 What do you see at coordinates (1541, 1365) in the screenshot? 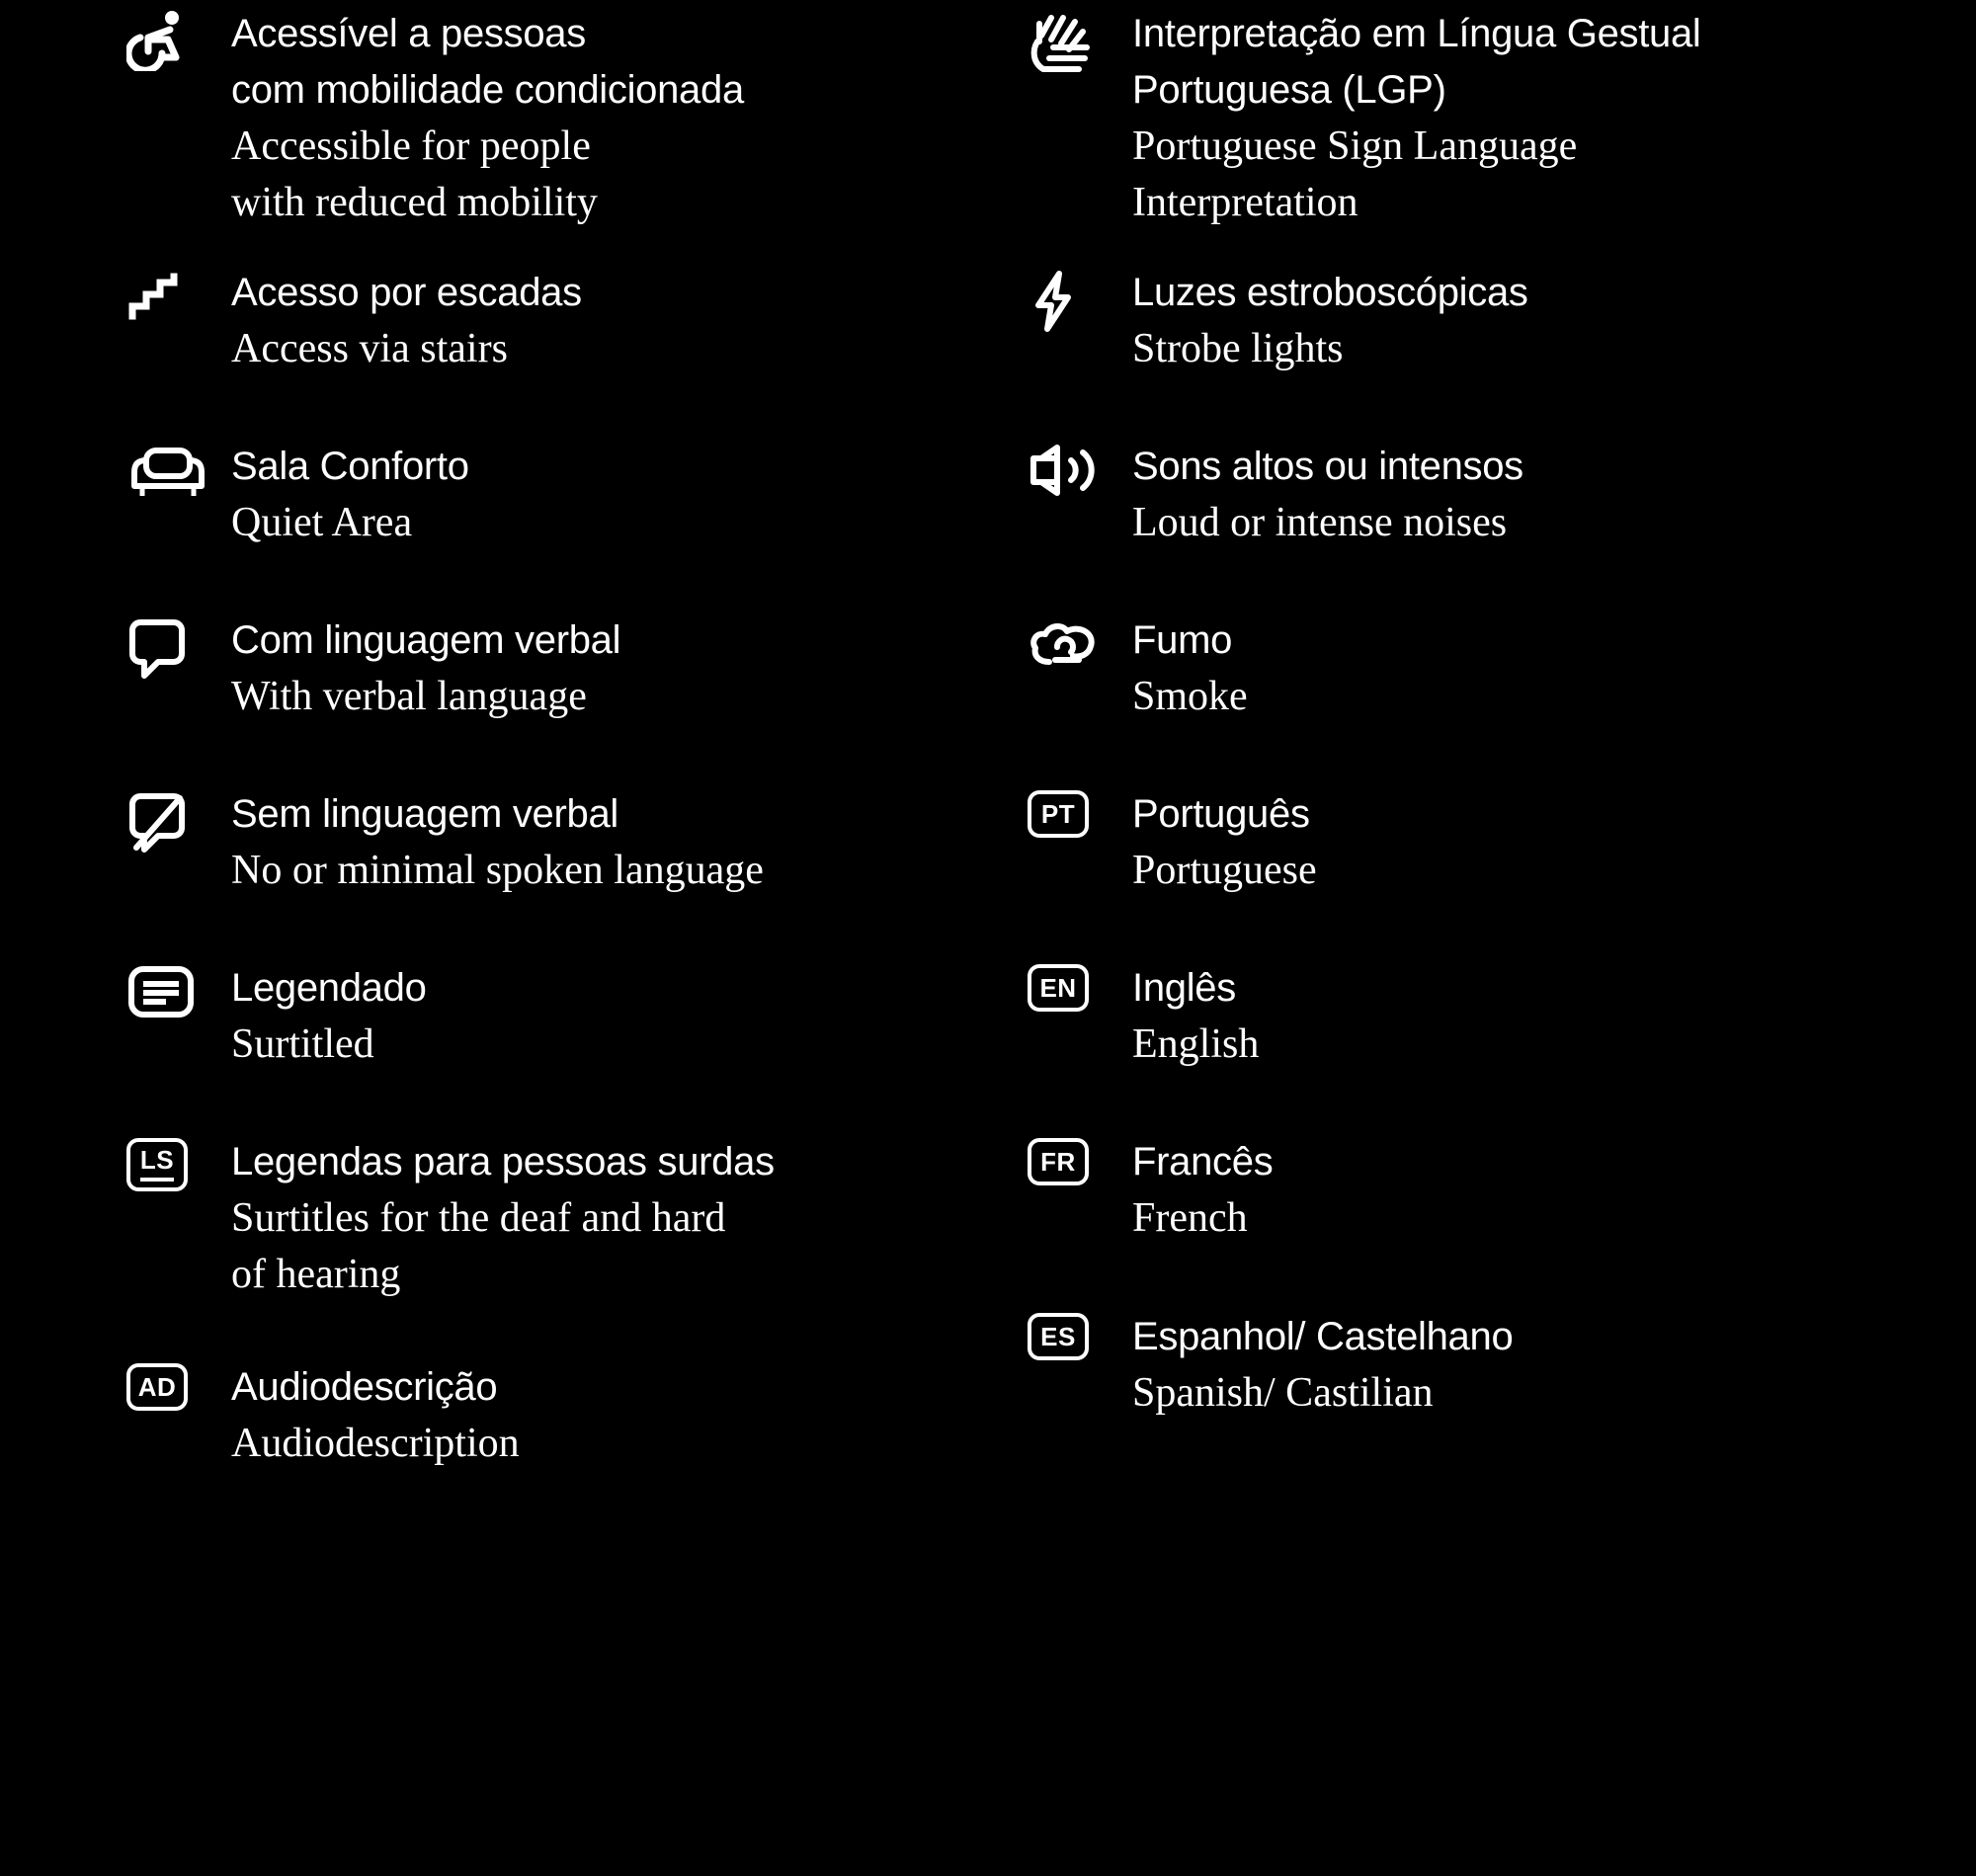
I see `legend-item-text: Espanhol/ Castelhano Spanish/ Castilian` at bounding box center [1541, 1365].